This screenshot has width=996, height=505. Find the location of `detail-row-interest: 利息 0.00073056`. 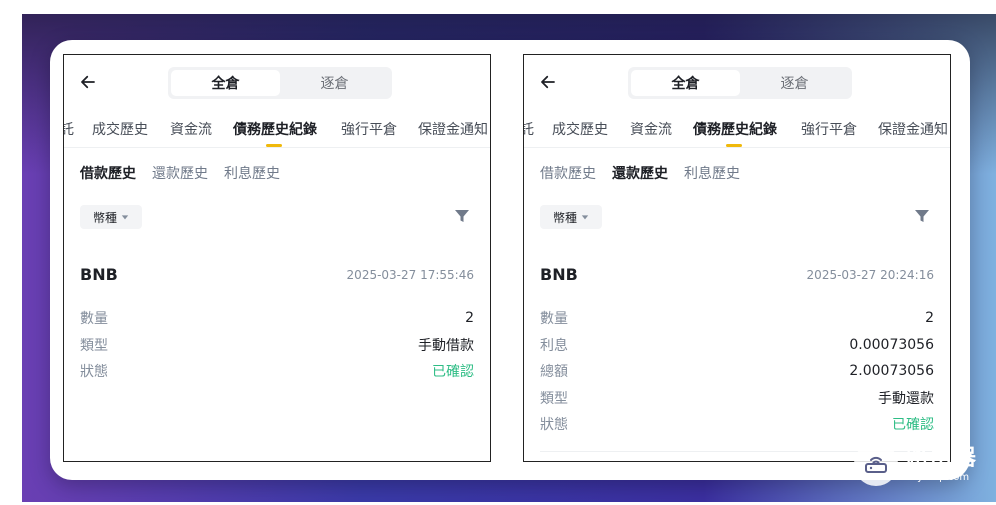

detail-row-interest: 利息 0.00073056 is located at coordinates (737, 345).